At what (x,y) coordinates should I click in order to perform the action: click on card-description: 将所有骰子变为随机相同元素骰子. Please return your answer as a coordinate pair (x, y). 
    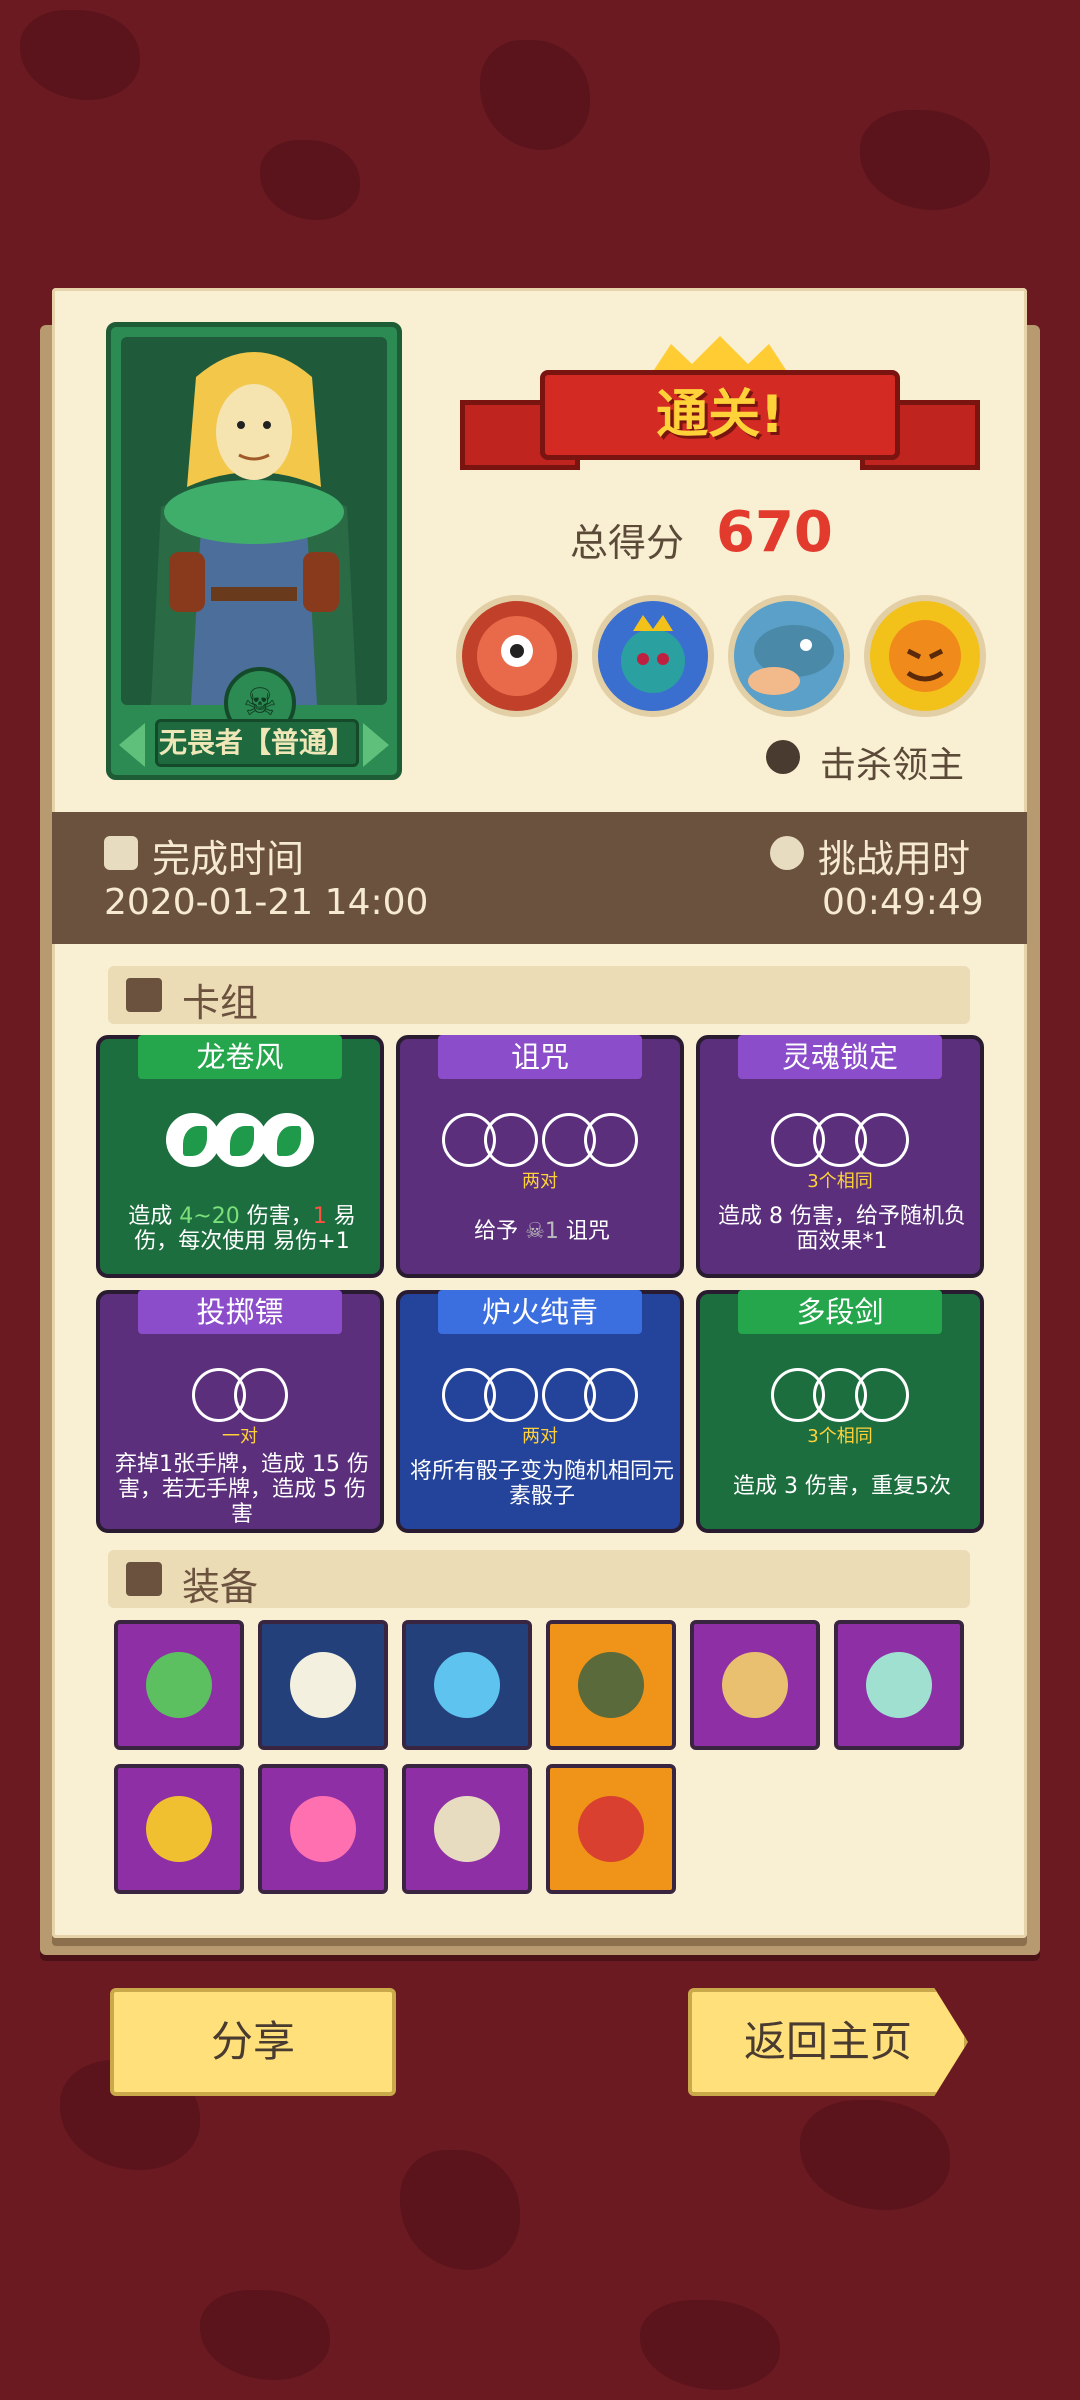
    Looking at the image, I should click on (542, 1484).